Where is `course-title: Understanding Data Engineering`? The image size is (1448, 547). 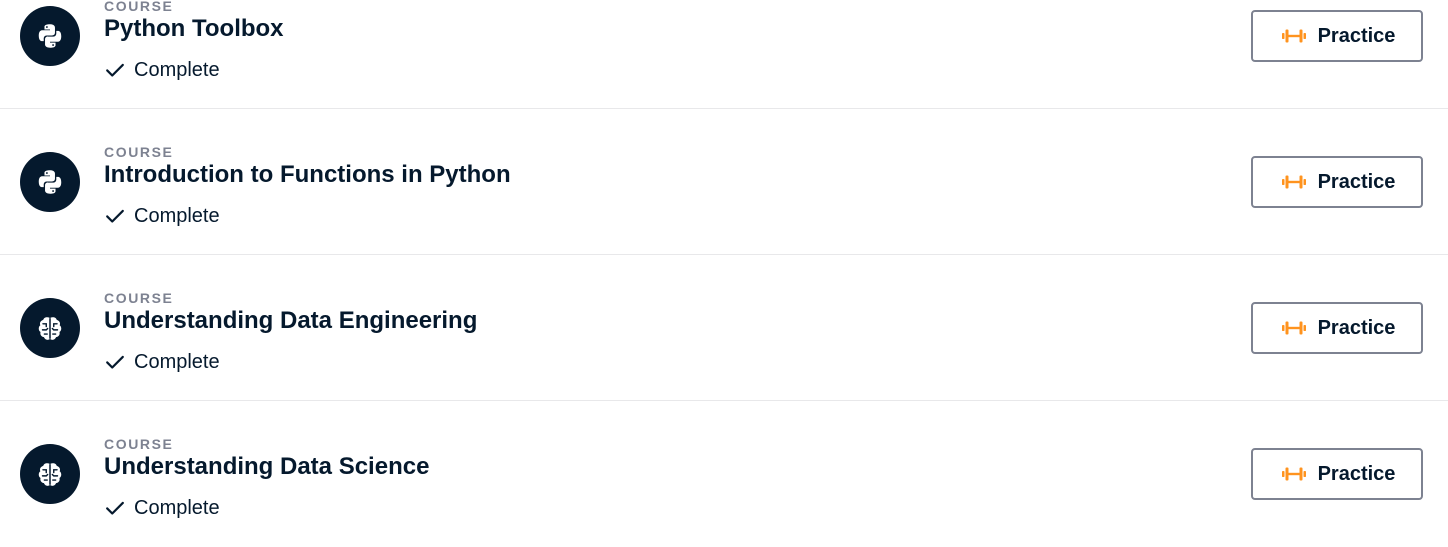
course-title: Understanding Data Engineering is located at coordinates (290, 321).